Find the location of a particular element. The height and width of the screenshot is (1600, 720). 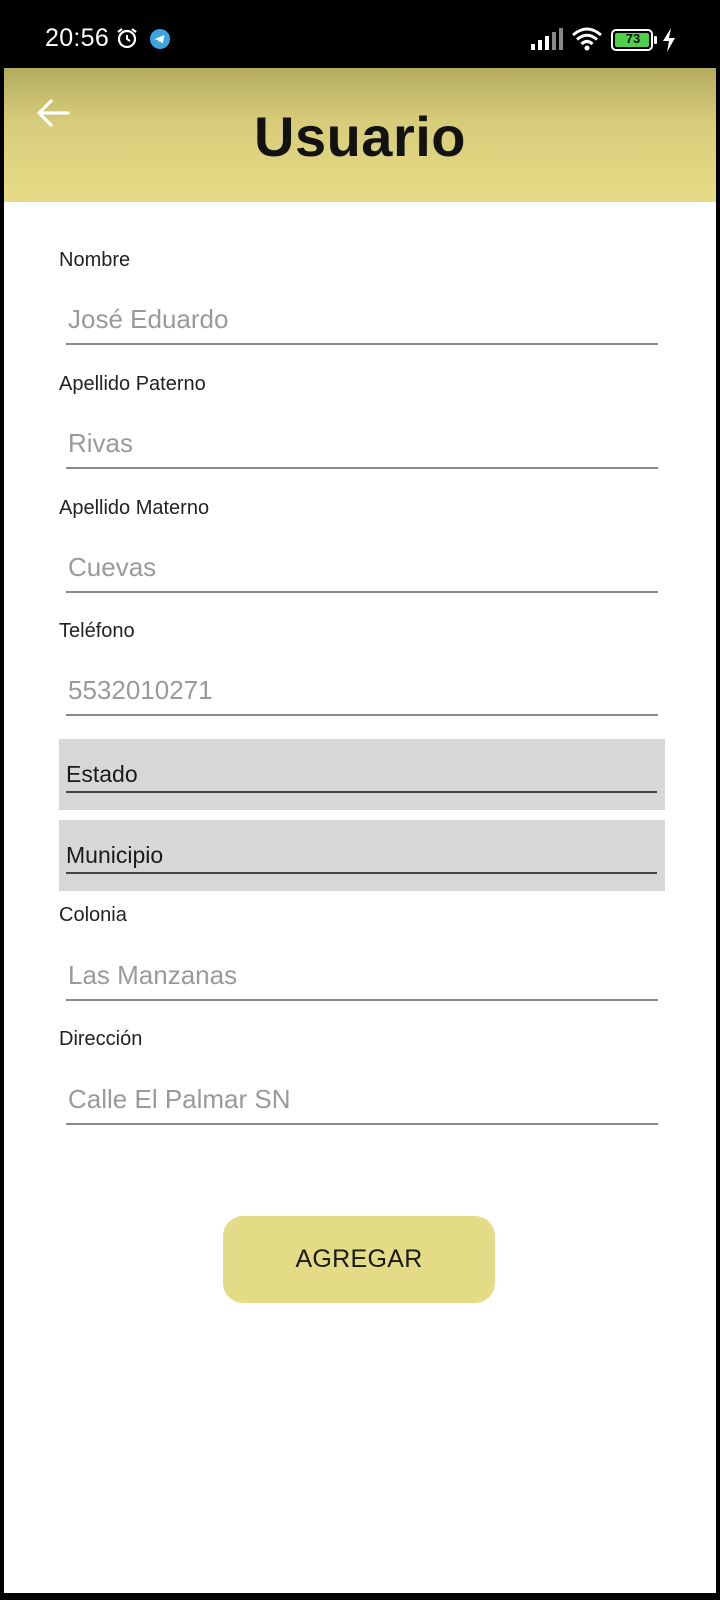

page-title: Usuario is located at coordinates (360, 136).